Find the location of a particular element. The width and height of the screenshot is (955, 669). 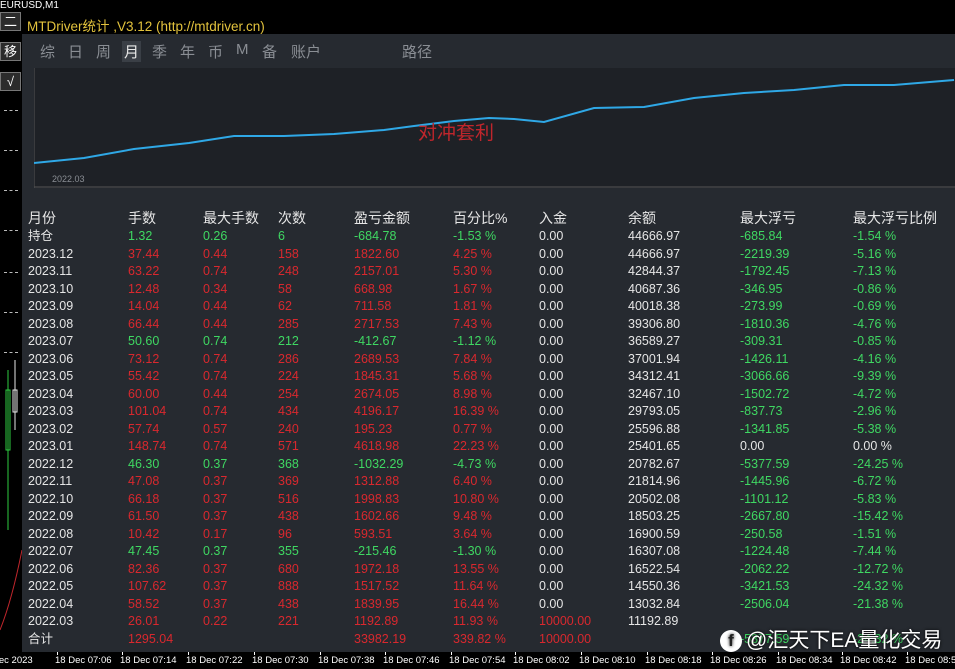

column-header: 最大浮亏比例 is located at coordinates (895, 218).